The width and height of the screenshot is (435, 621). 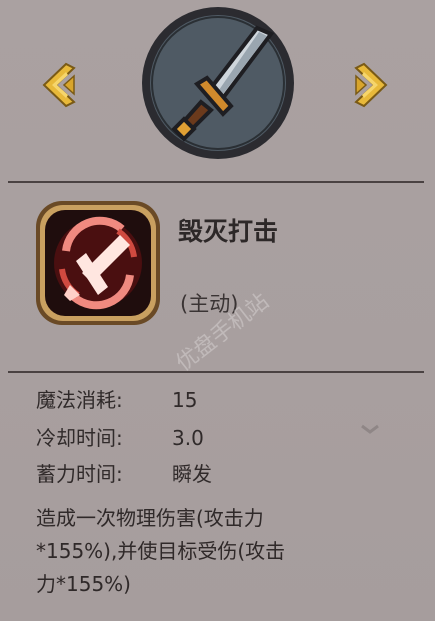 I want to click on skill-name: 毁灭打击, so click(x=228, y=231).